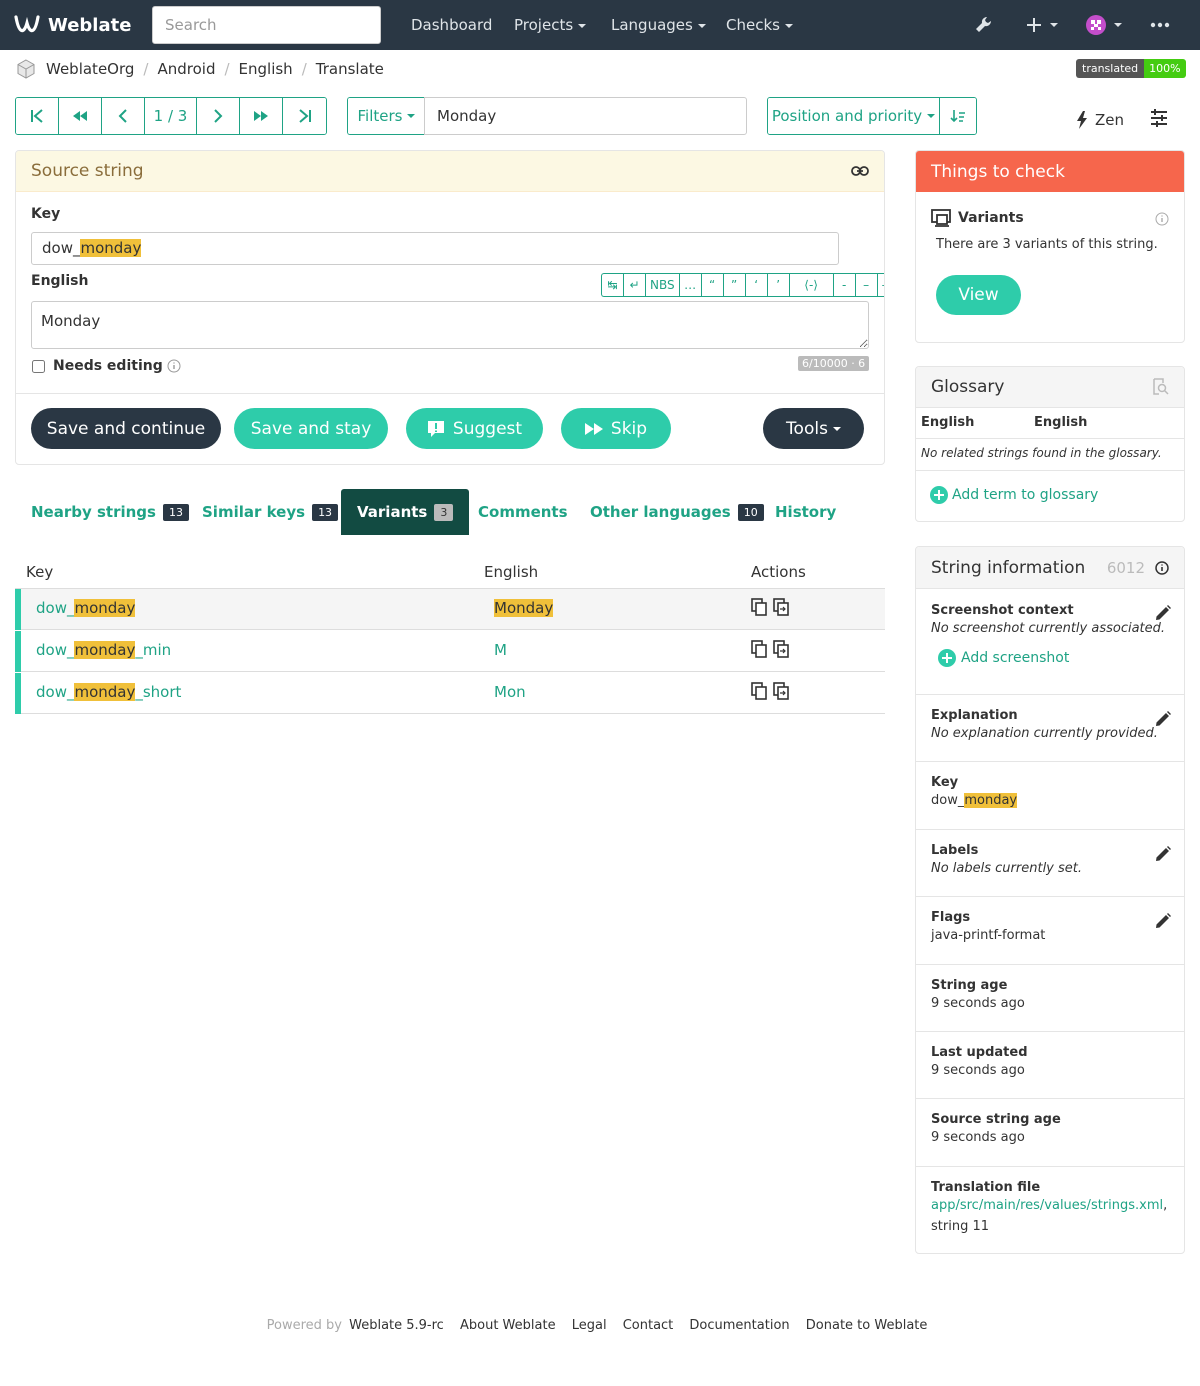 Image resolution: width=1200 pixels, height=1386 pixels. What do you see at coordinates (733, 285) in the screenshot?
I see `insert-right-double-quote-button: ”` at bounding box center [733, 285].